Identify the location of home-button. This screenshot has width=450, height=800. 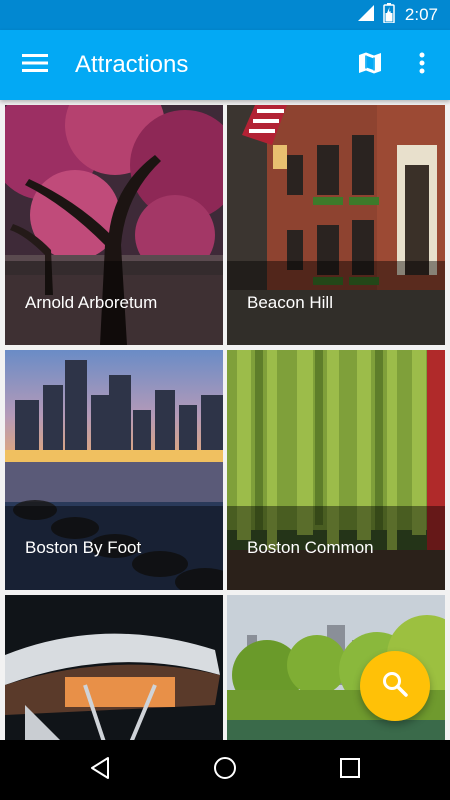
(225, 770).